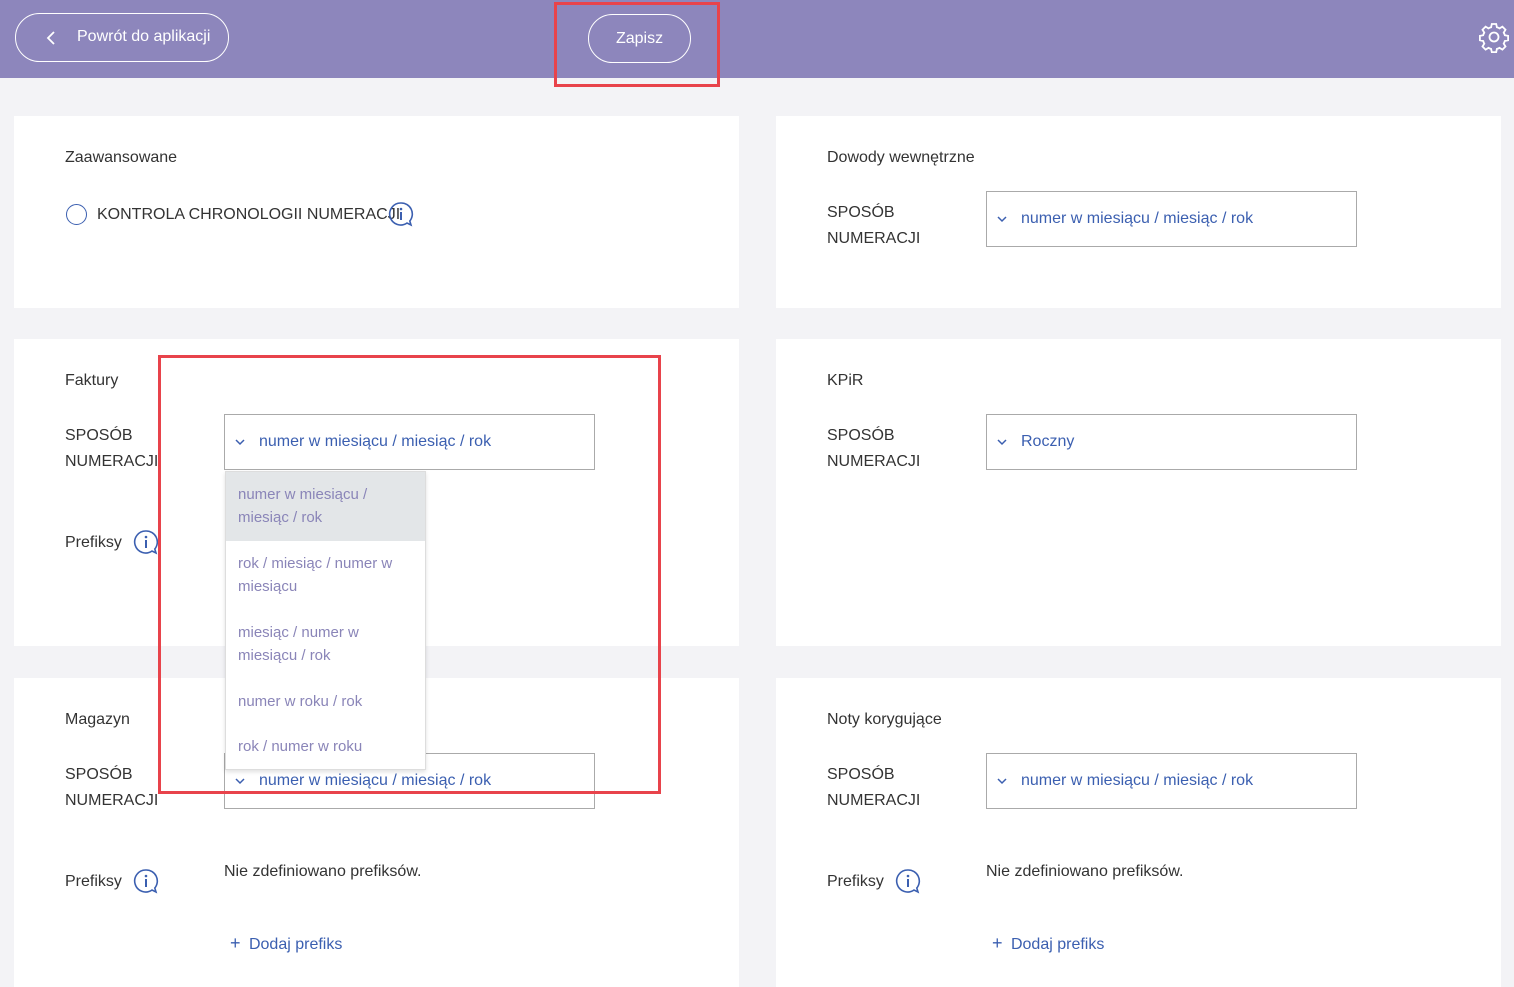 The height and width of the screenshot is (987, 1514). I want to click on back-to-app-button: Powrót do aplikacji, so click(122, 37).